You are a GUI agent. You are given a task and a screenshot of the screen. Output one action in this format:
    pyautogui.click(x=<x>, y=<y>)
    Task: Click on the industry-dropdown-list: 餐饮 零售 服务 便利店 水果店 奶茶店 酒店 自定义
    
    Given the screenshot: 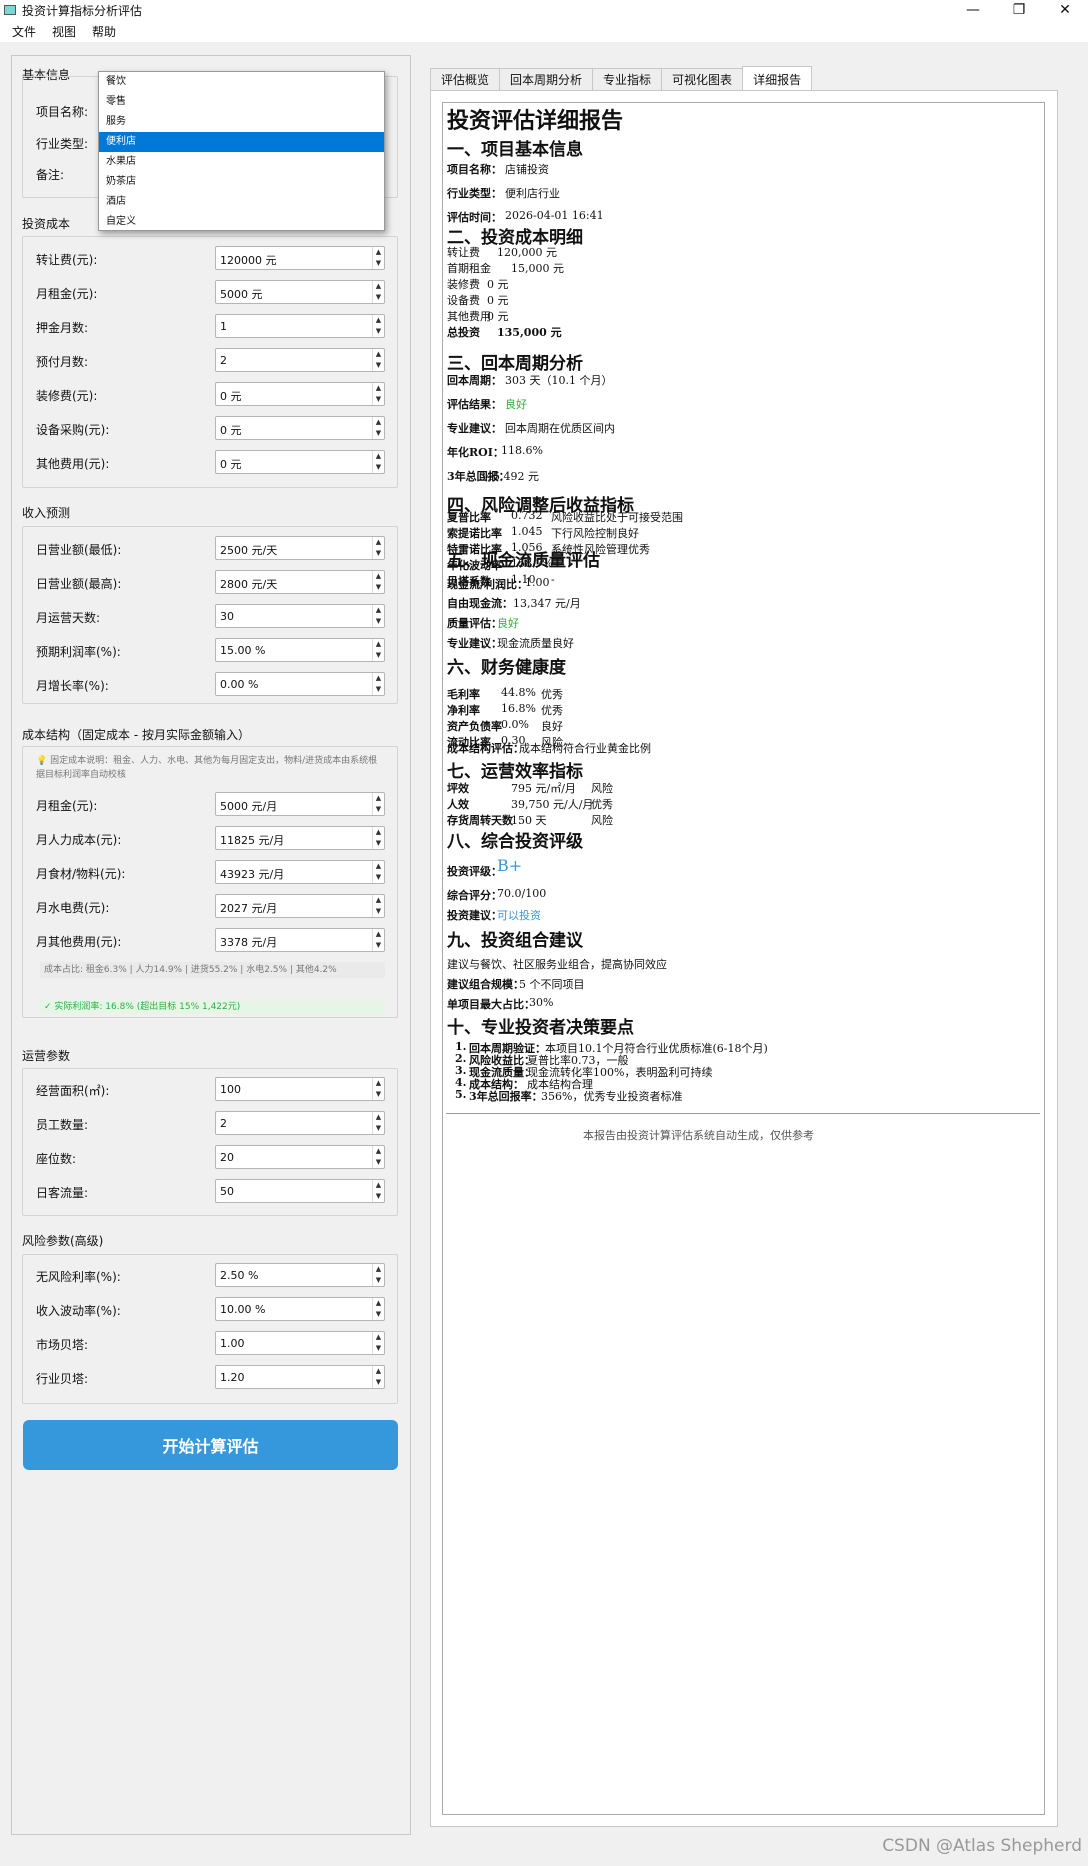 What is the action you would take?
    pyautogui.click(x=241, y=151)
    